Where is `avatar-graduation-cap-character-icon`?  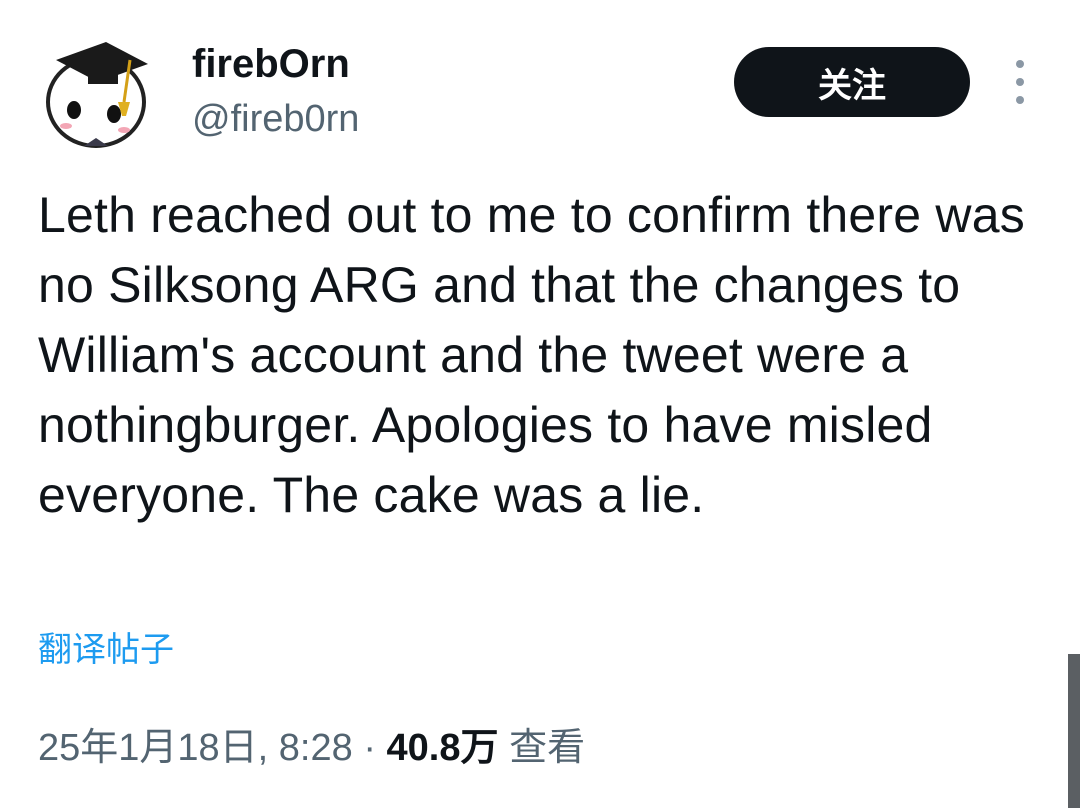 avatar-graduation-cap-character-icon is located at coordinates (97, 95).